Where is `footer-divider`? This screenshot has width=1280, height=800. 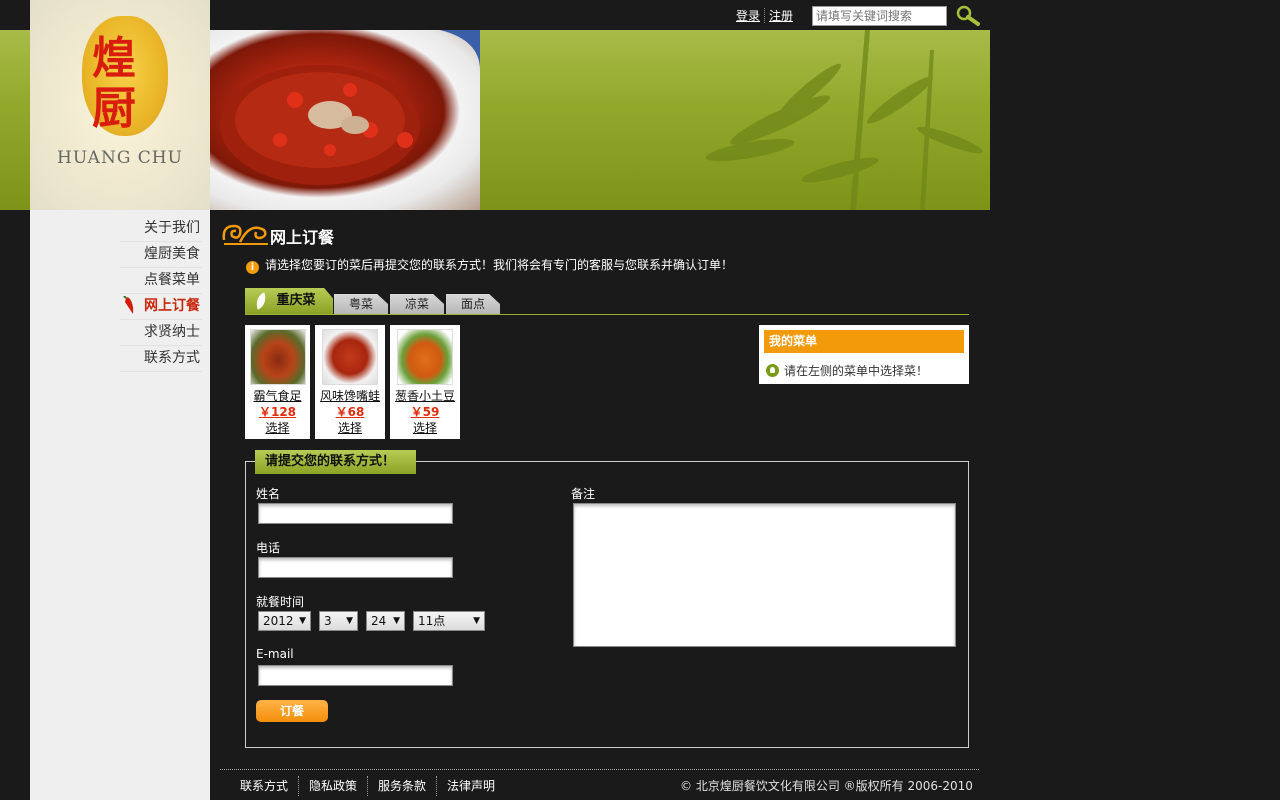
footer-divider is located at coordinates (599, 769).